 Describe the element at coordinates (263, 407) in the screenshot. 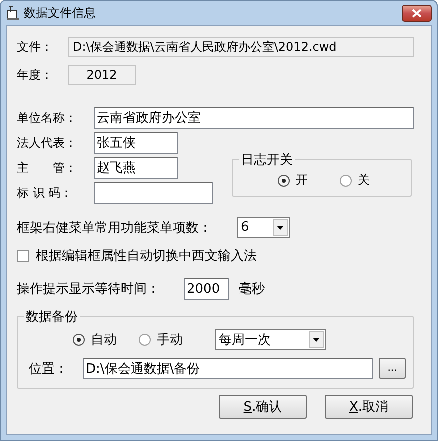

I see `dialog-button: S.确认` at that location.